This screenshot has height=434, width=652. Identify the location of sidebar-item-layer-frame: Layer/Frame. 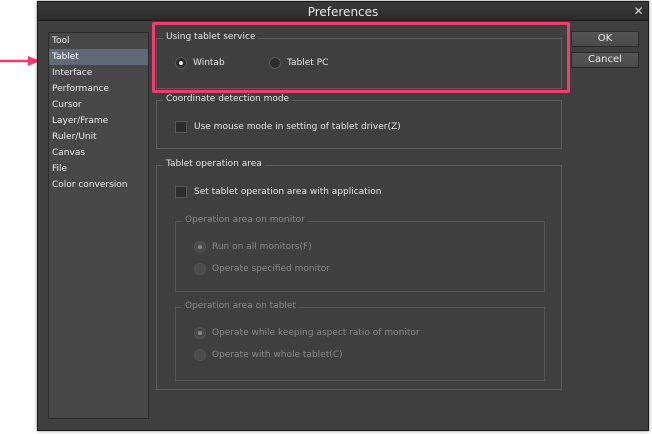
(98, 121).